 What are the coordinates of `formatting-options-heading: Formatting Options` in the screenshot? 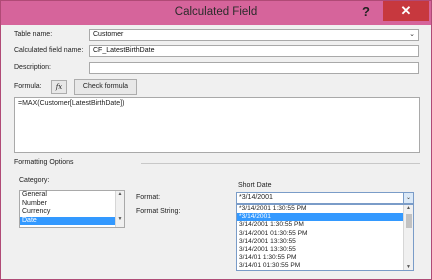 It's located at (44, 162).